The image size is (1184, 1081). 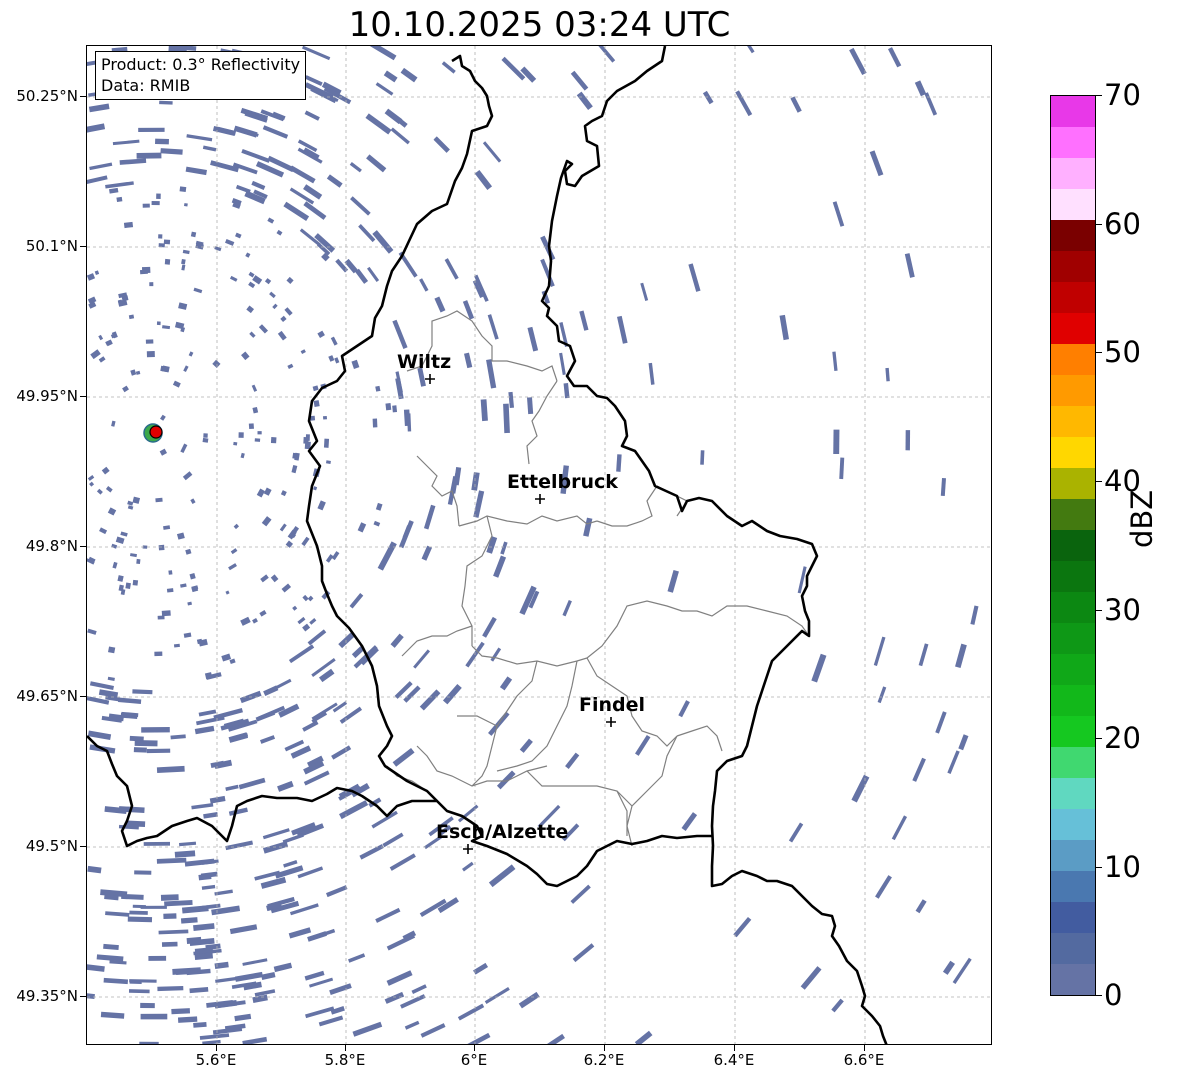 What do you see at coordinates (1099, 481) in the screenshot?
I see `colorbar-tick` at bounding box center [1099, 481].